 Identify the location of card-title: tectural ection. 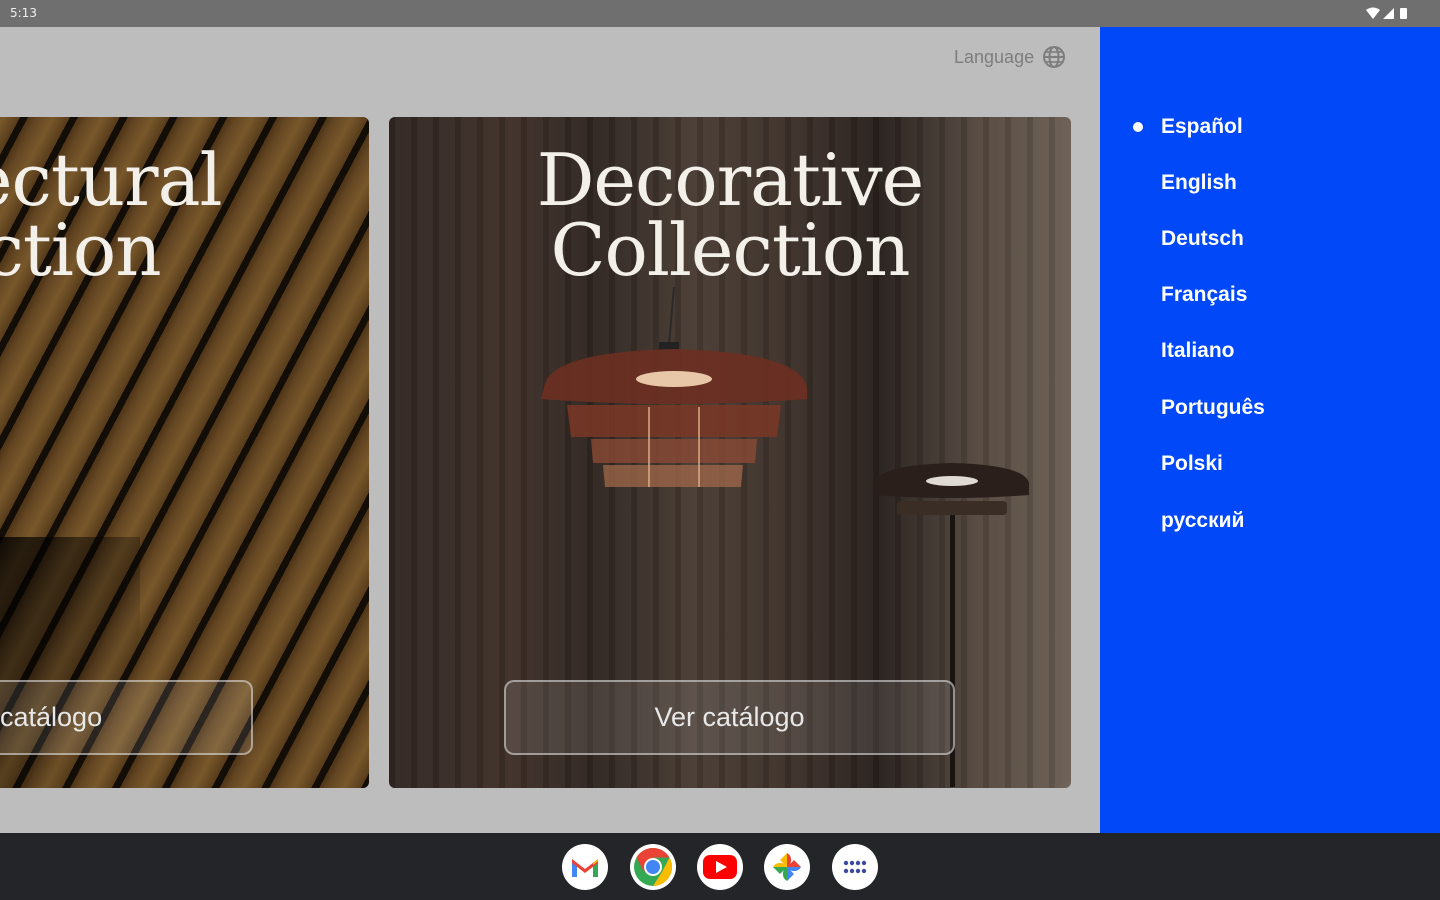
(111, 215).